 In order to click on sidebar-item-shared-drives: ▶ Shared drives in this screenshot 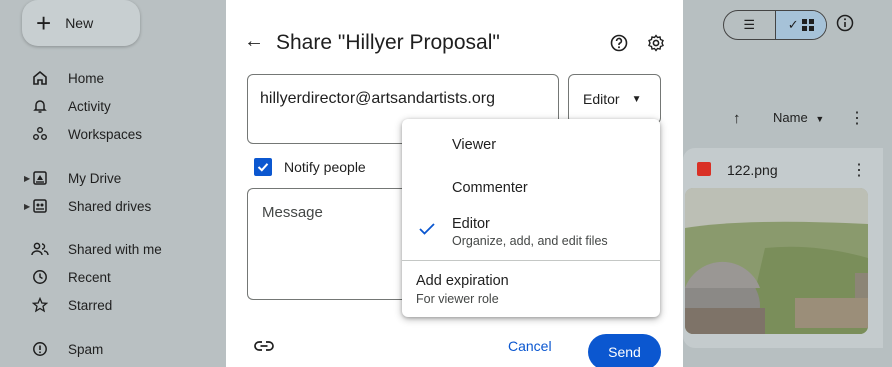, I will do `click(88, 206)`.